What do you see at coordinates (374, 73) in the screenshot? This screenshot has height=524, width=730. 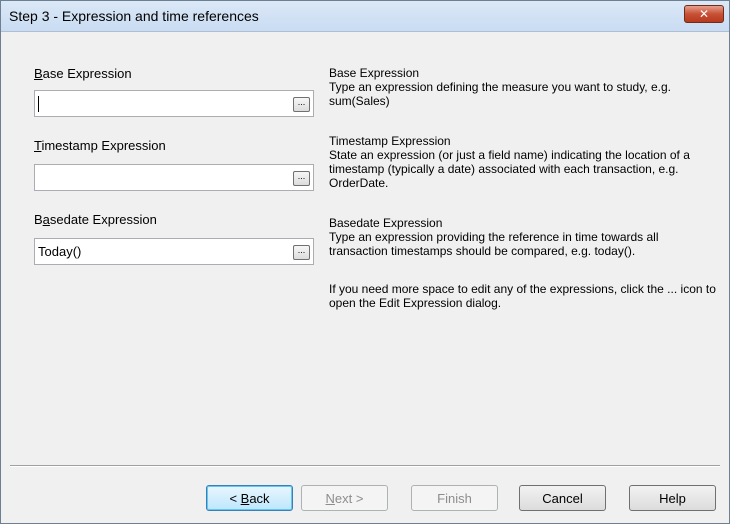 I see `help-base-title: Base Expression` at bounding box center [374, 73].